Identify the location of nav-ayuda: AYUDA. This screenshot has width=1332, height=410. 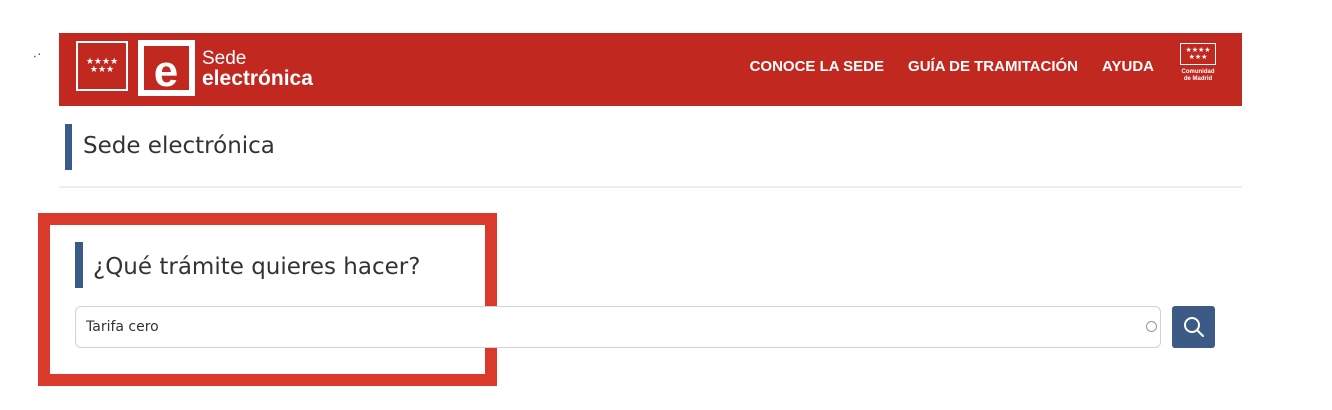
(1128, 66).